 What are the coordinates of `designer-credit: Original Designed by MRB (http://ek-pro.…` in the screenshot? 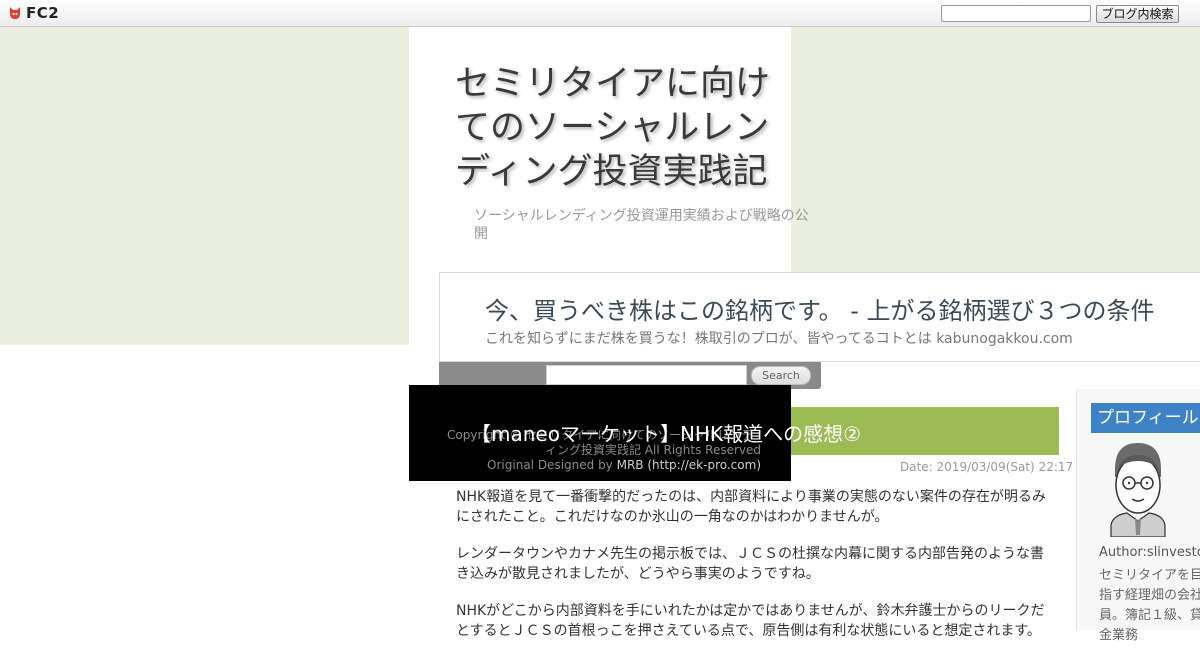 It's located at (600, 465).